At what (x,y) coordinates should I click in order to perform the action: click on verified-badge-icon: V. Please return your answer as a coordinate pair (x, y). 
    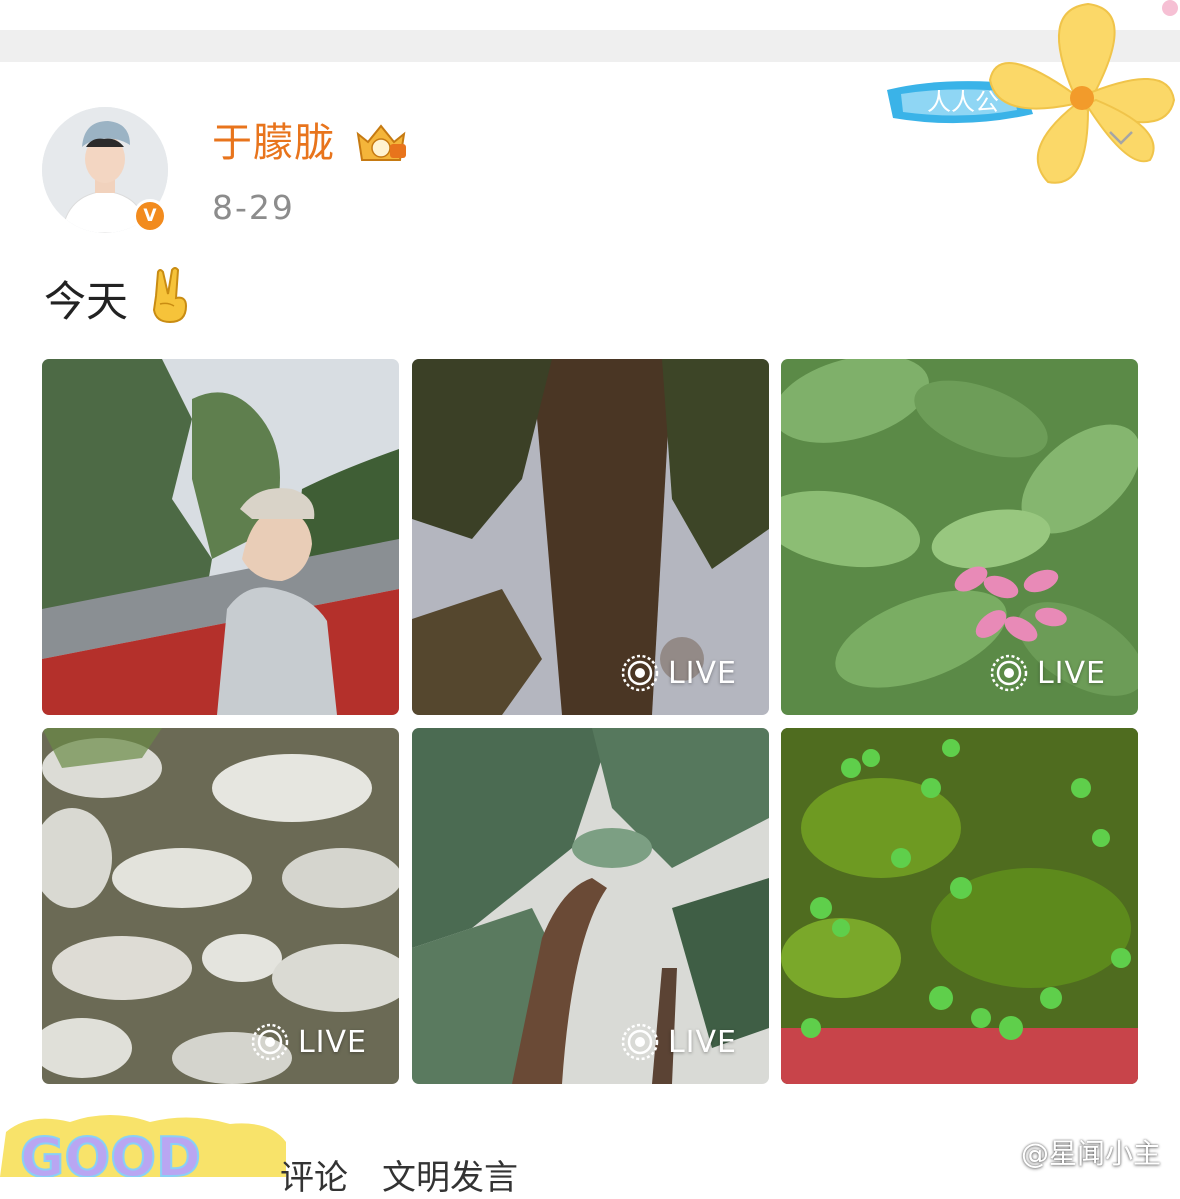
    Looking at the image, I should click on (150, 216).